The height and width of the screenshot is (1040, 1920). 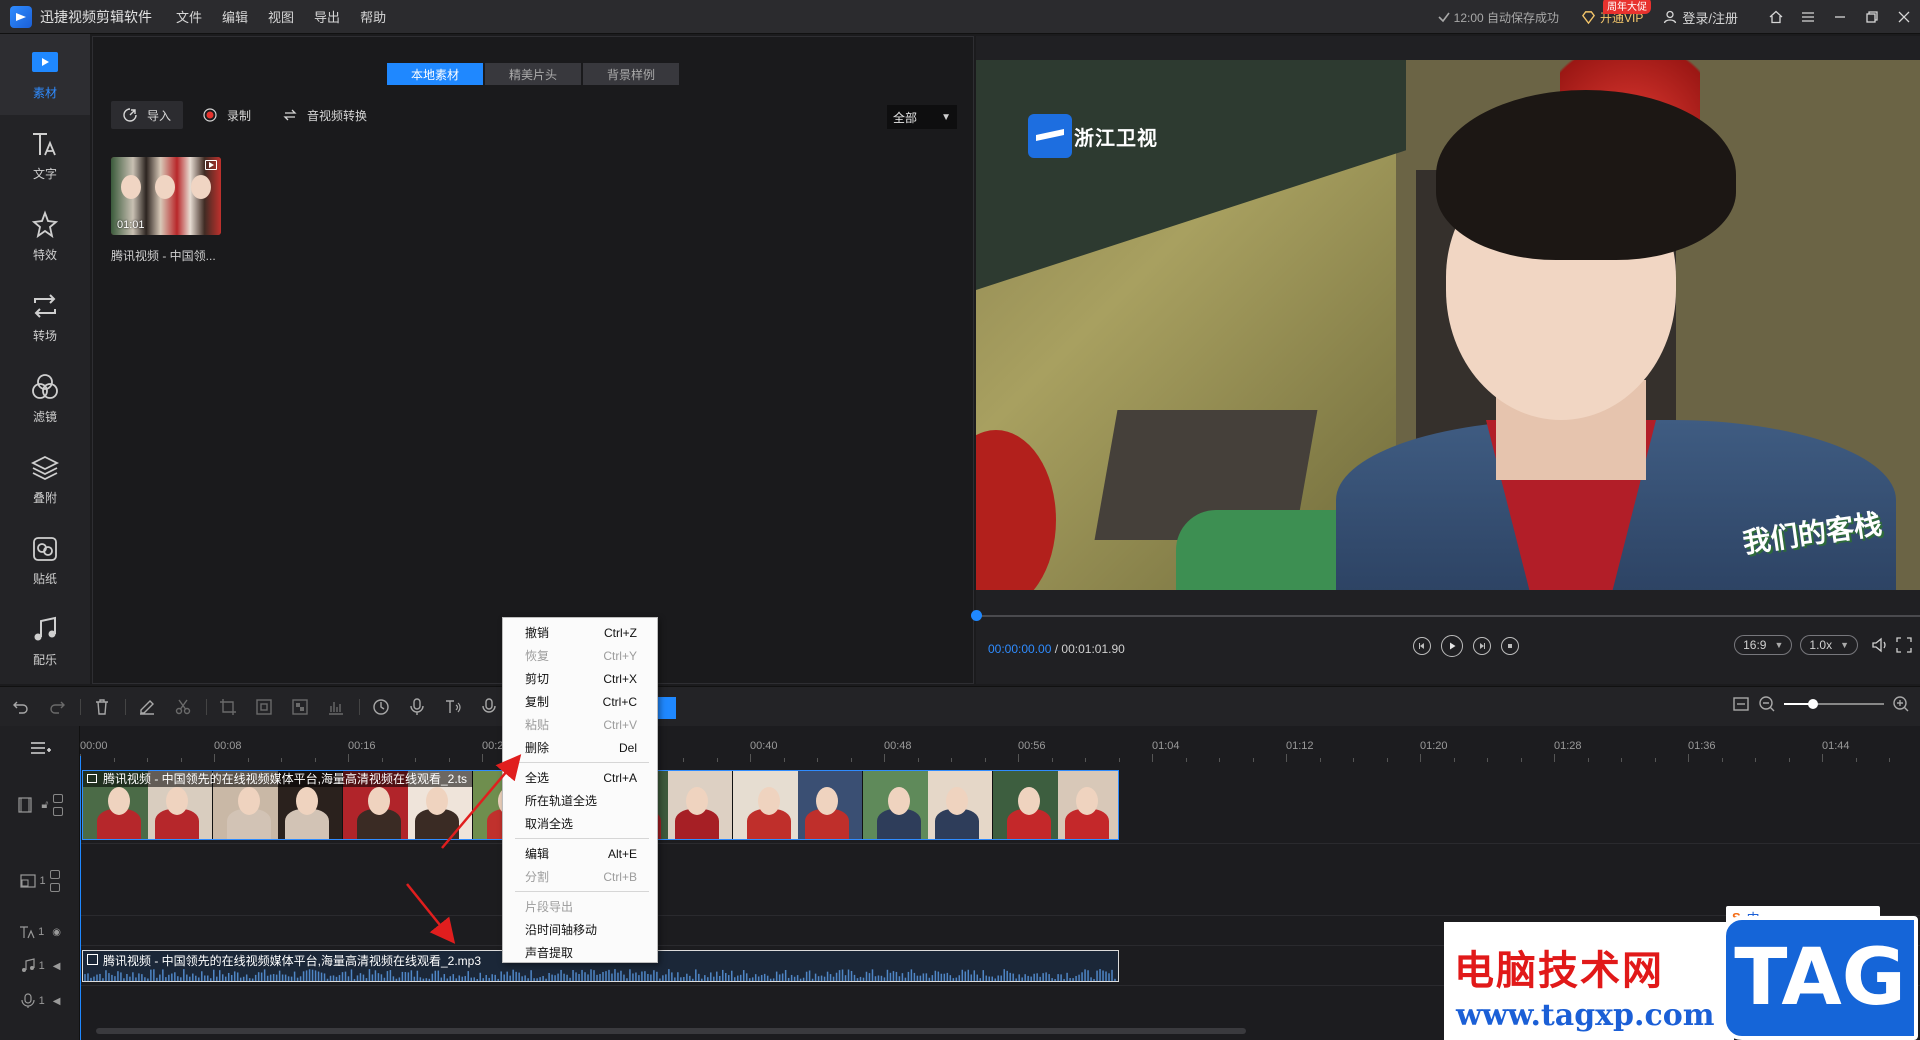 What do you see at coordinates (56, 932) in the screenshot?
I see `eye-icon: ◉` at bounding box center [56, 932].